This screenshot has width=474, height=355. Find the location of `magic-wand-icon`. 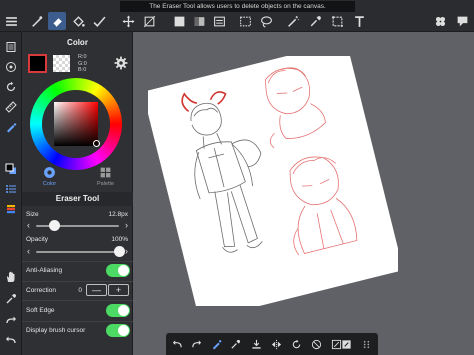

magic-wand-icon is located at coordinates (293, 21).